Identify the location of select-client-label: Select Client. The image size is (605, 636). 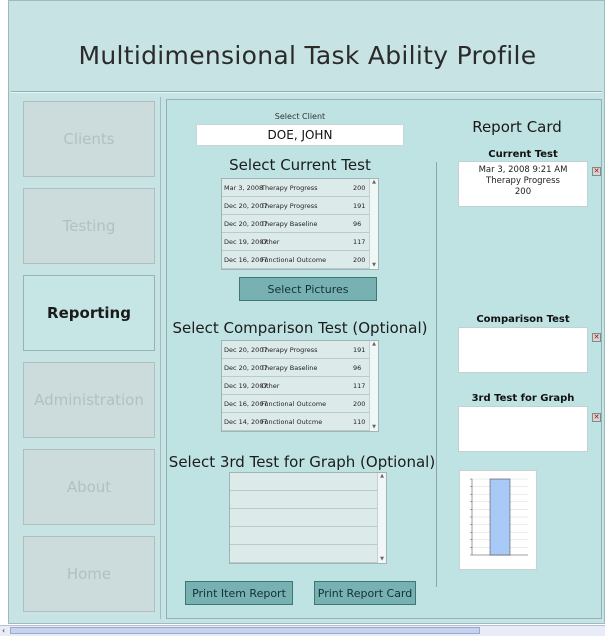
(300, 116).